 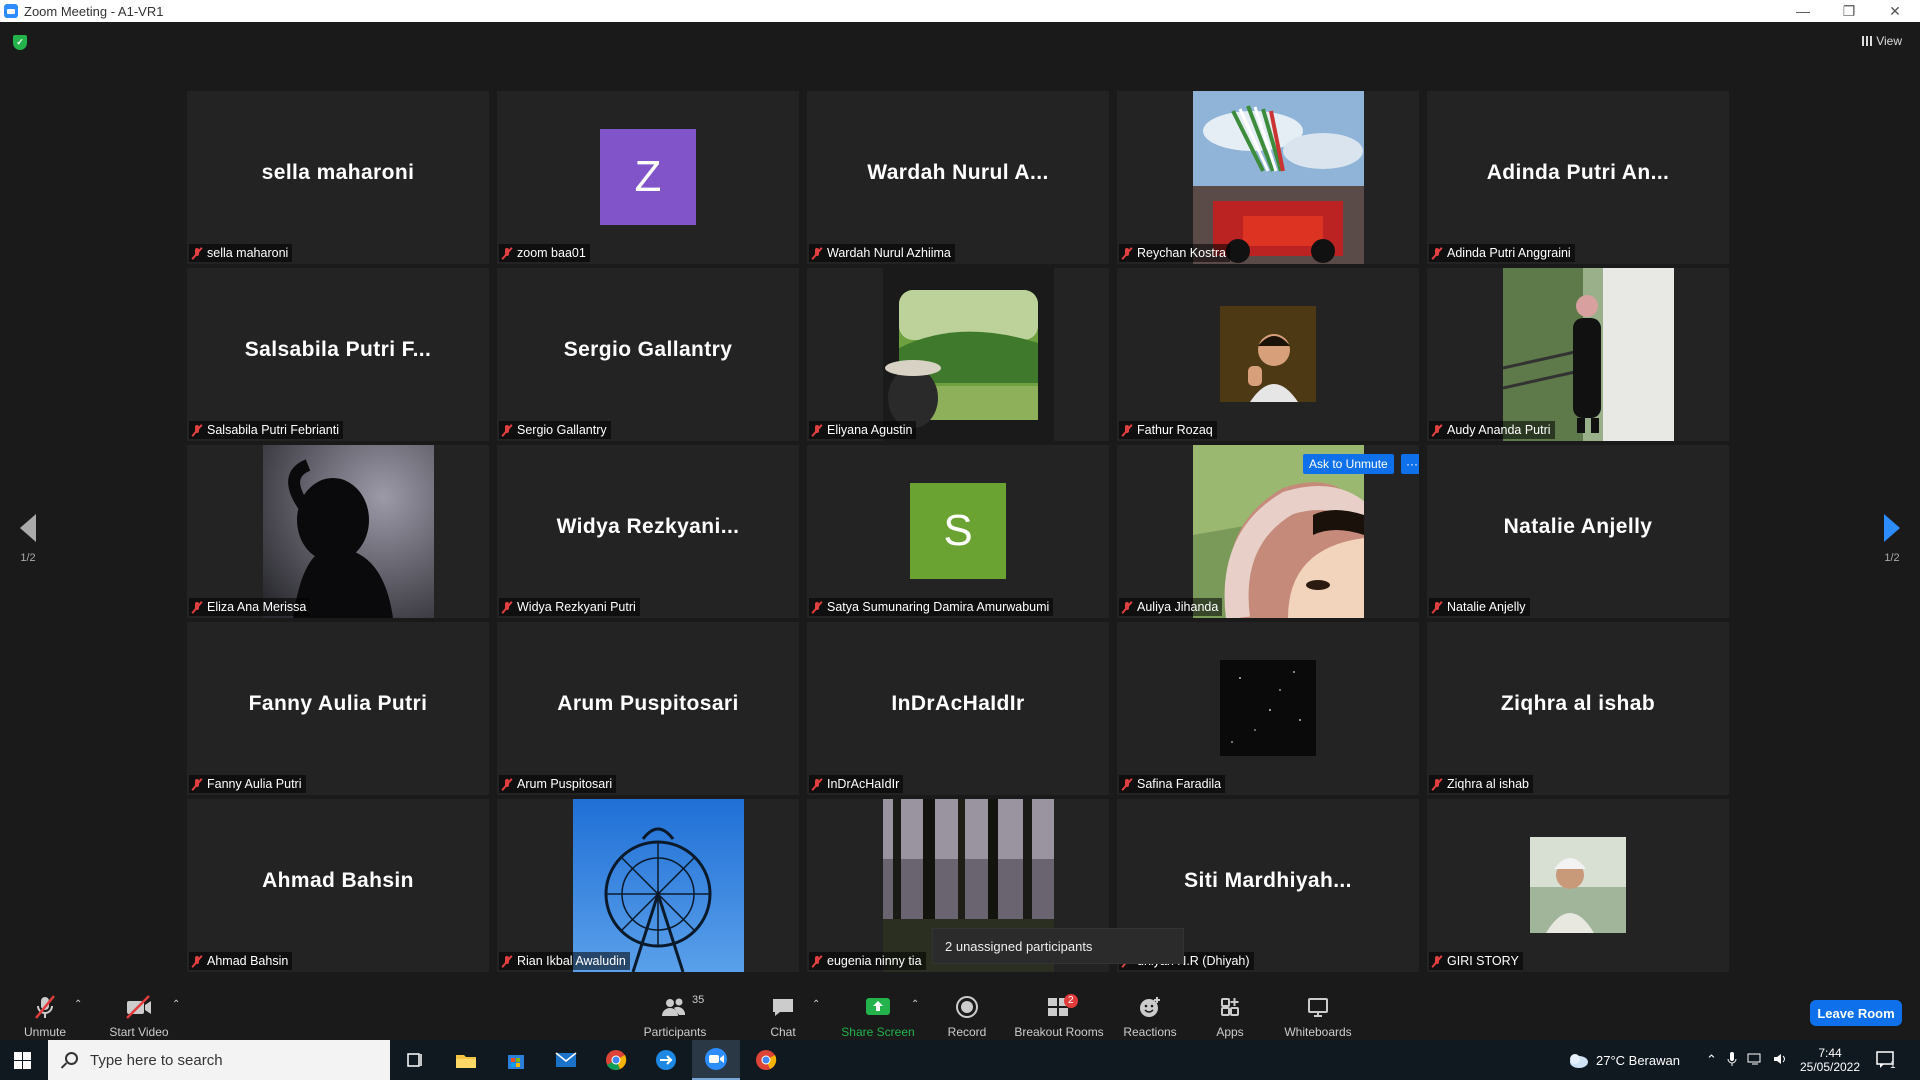 I want to click on encryption-shield-icon: ✓, so click(x=20, y=42).